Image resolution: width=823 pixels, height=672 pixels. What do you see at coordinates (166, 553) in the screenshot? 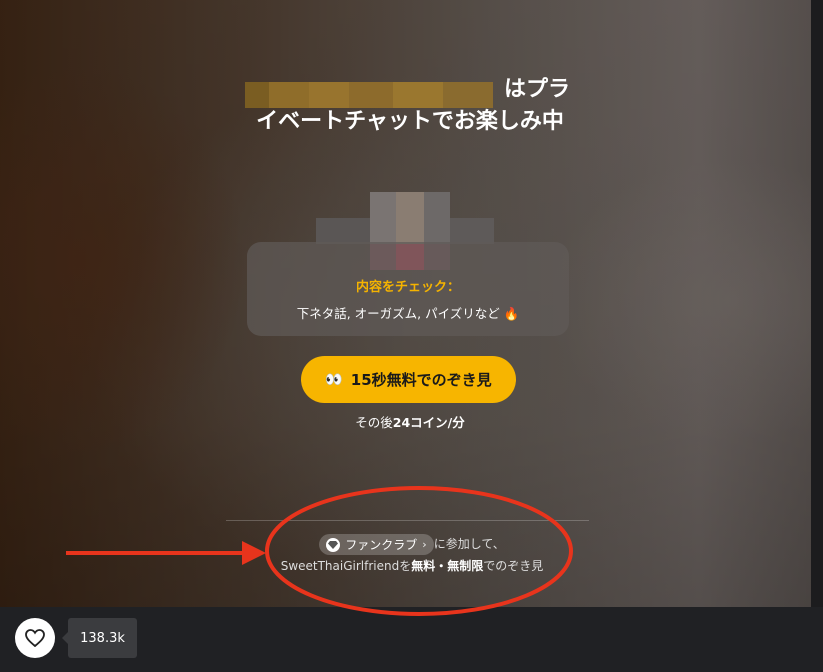
I see `annotation-arrow` at bounding box center [166, 553].